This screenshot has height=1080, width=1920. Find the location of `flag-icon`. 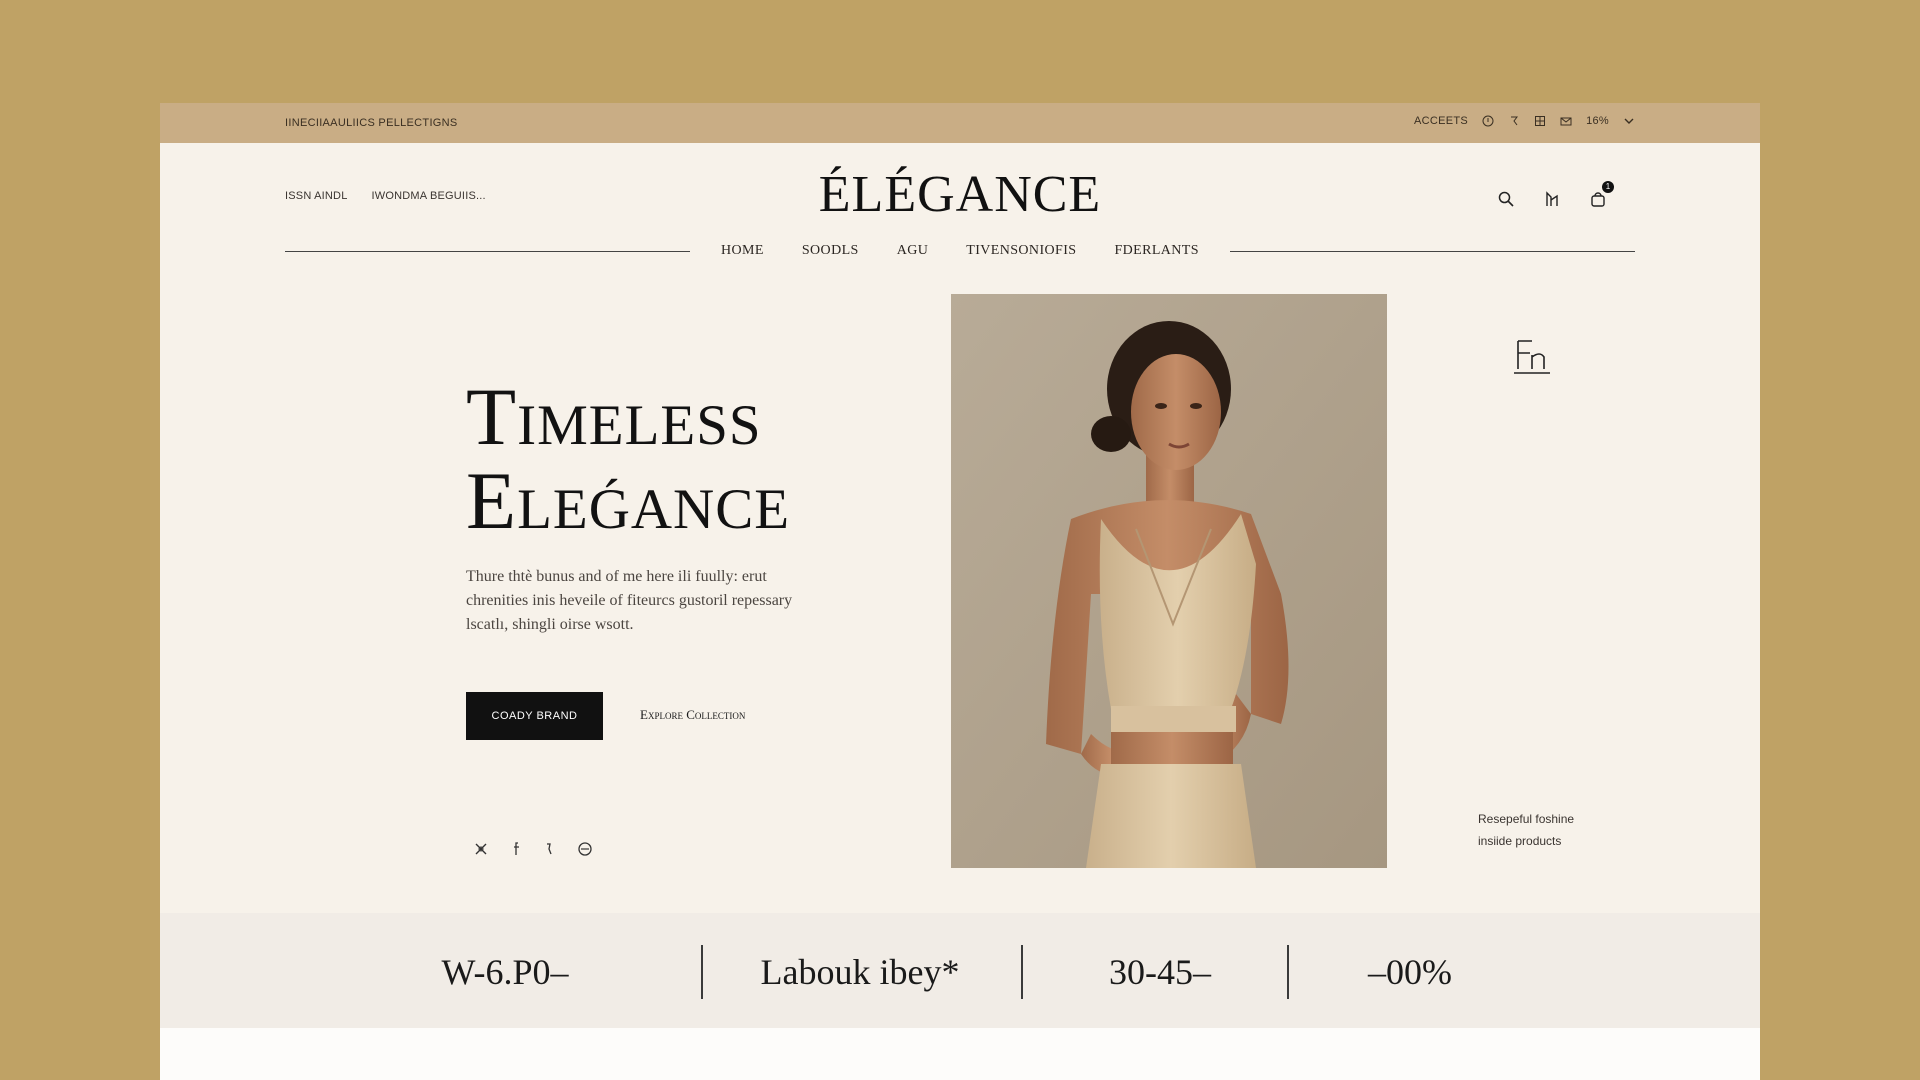

flag-icon is located at coordinates (1514, 121).